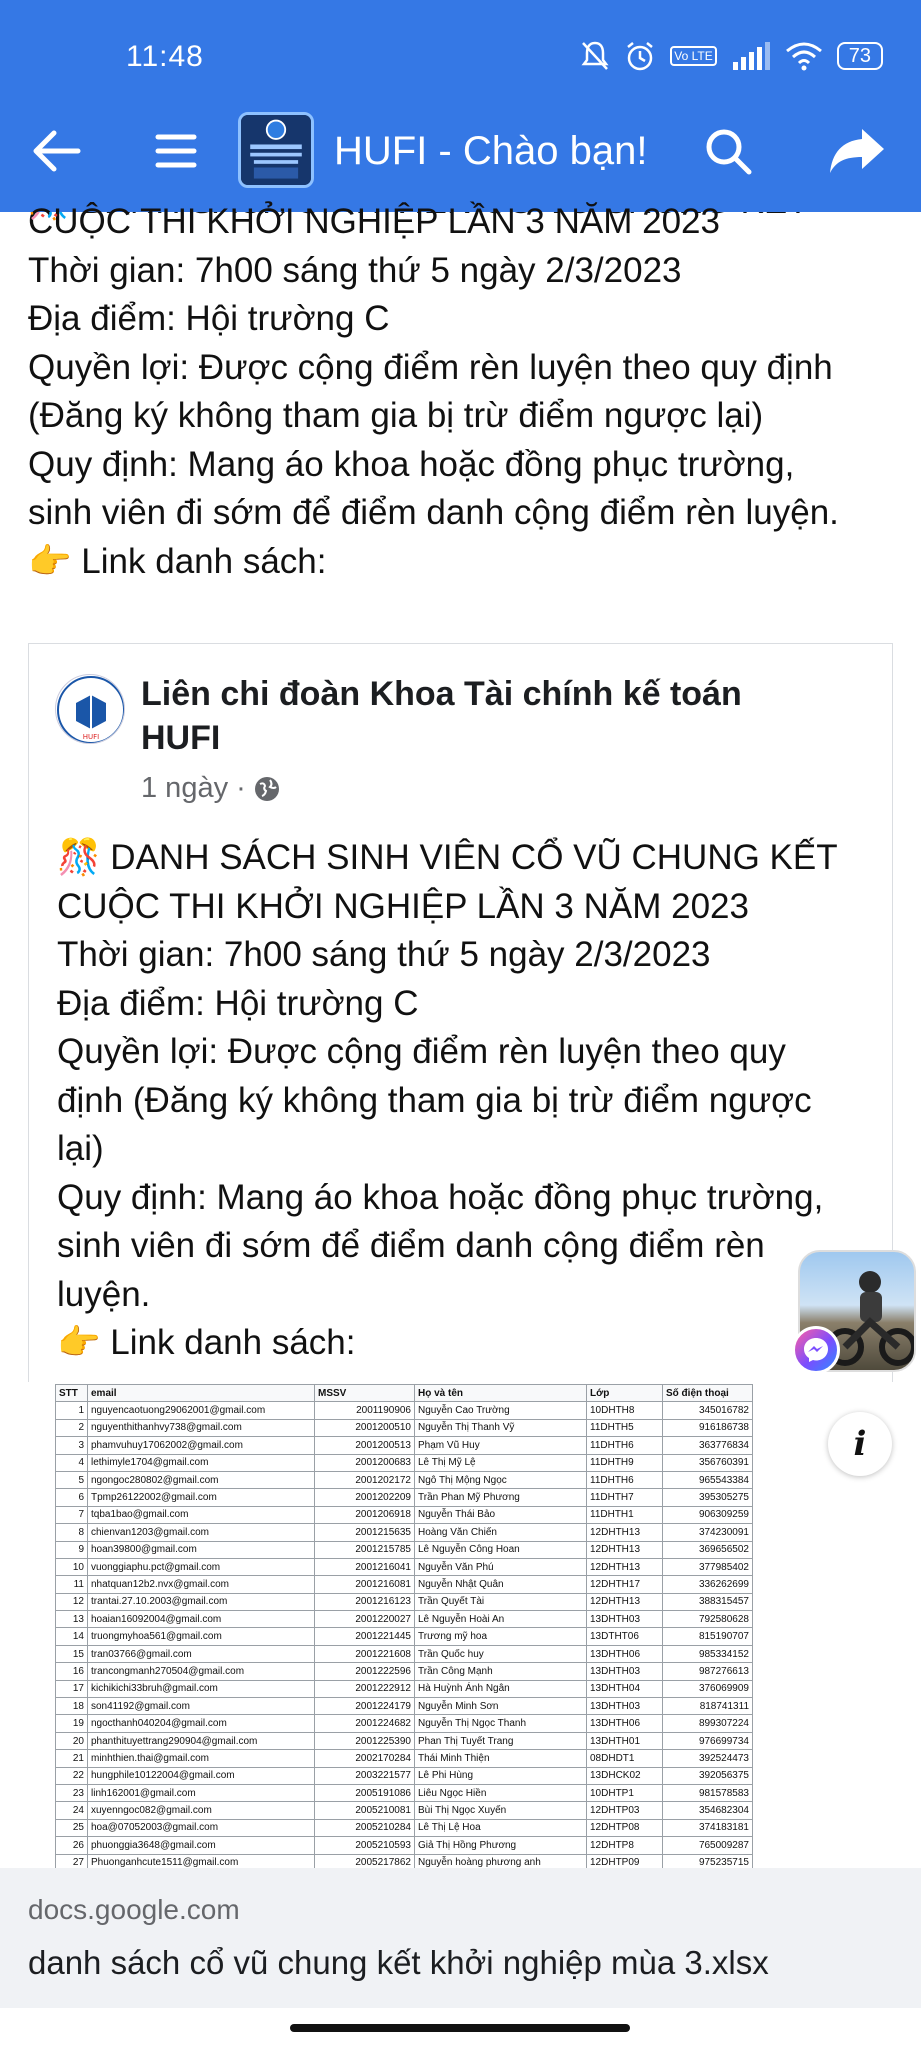 This screenshot has width=921, height=2048. What do you see at coordinates (490, 151) in the screenshot?
I see `page-title: HUFI - Chào bạn!` at bounding box center [490, 151].